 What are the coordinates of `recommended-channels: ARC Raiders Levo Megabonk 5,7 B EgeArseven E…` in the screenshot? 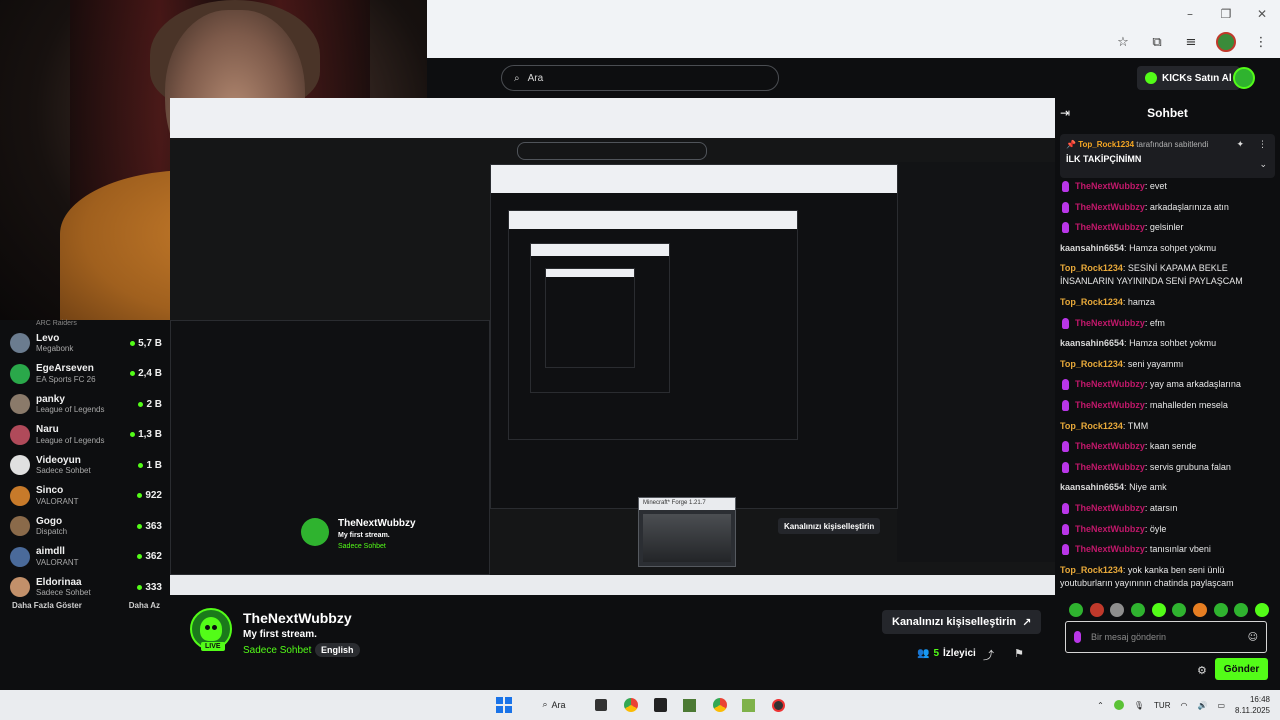 It's located at (85, 470).